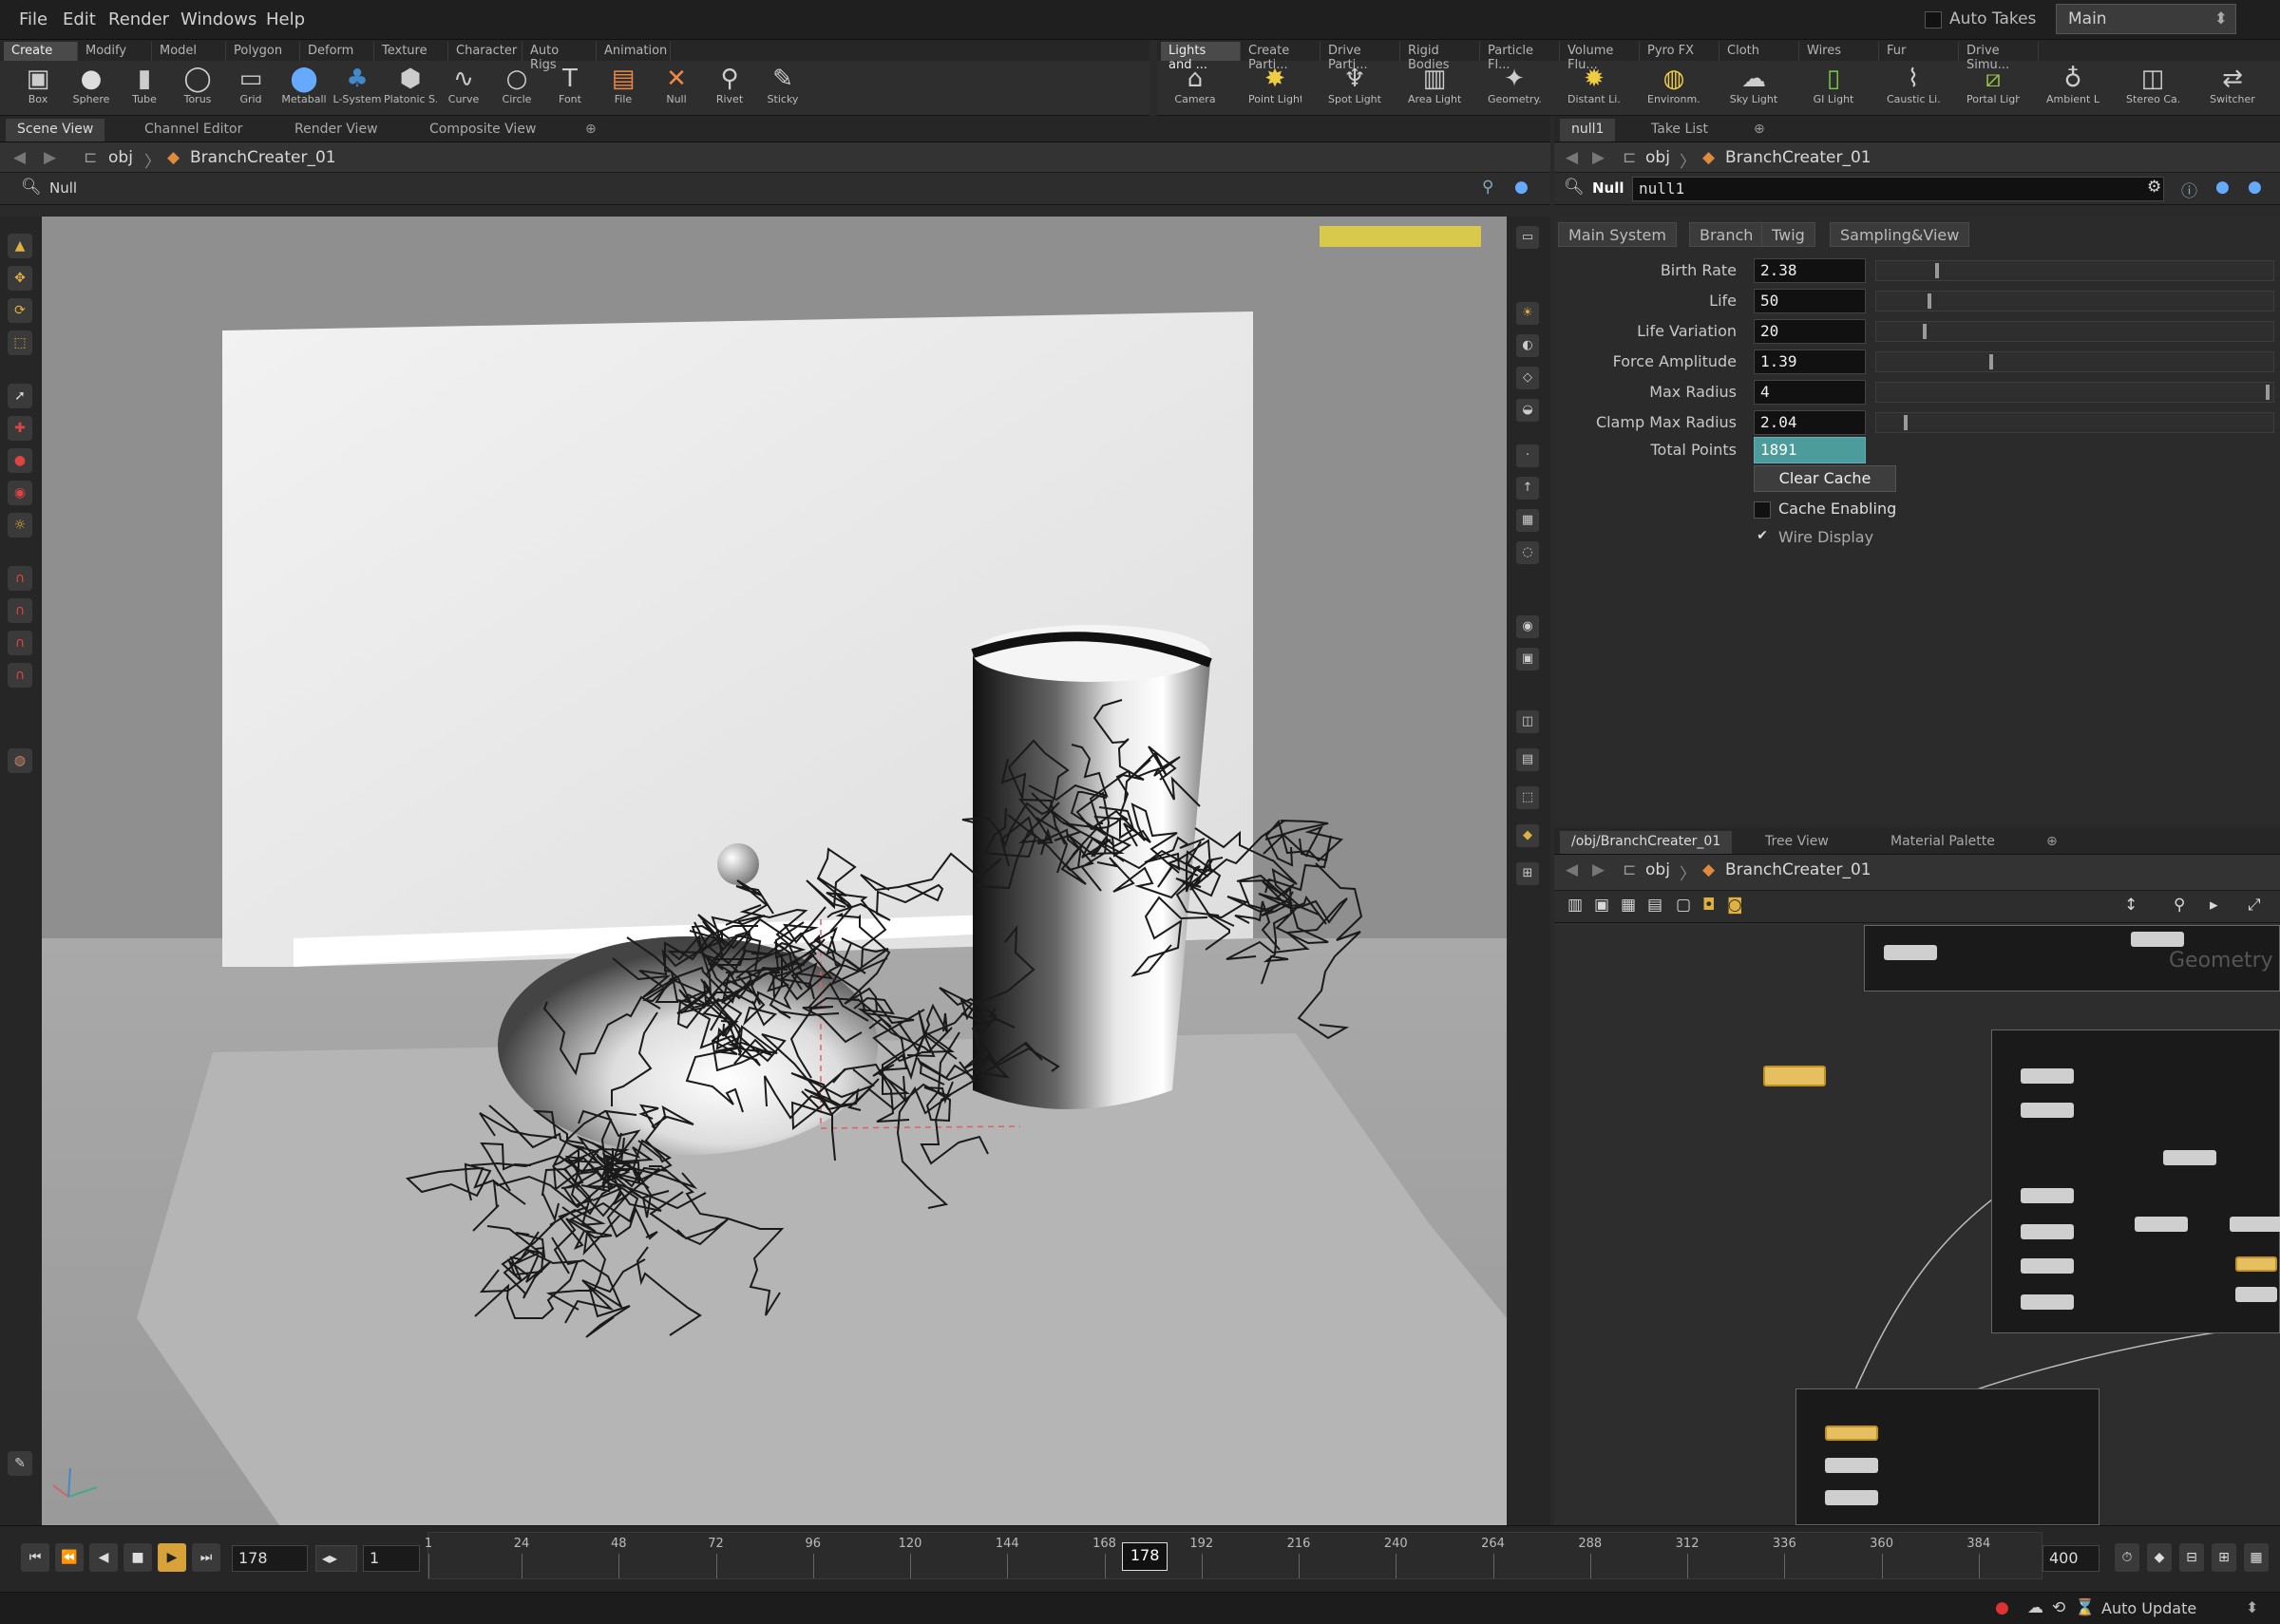 This screenshot has width=2280, height=1624. What do you see at coordinates (193, 130) in the screenshot?
I see `tab-channel-editor: Channel Editor` at bounding box center [193, 130].